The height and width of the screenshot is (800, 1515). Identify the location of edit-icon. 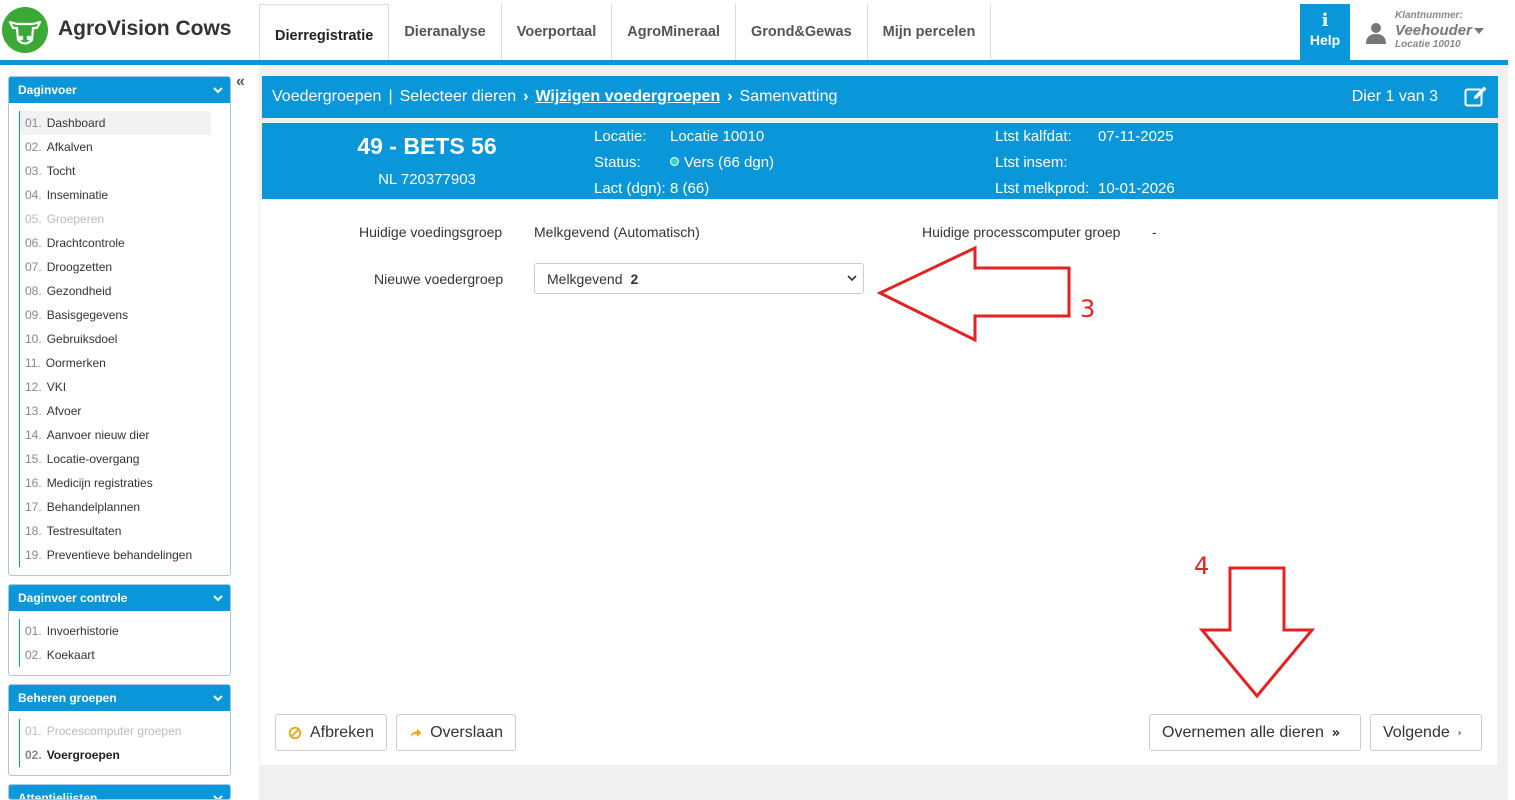
(1476, 96).